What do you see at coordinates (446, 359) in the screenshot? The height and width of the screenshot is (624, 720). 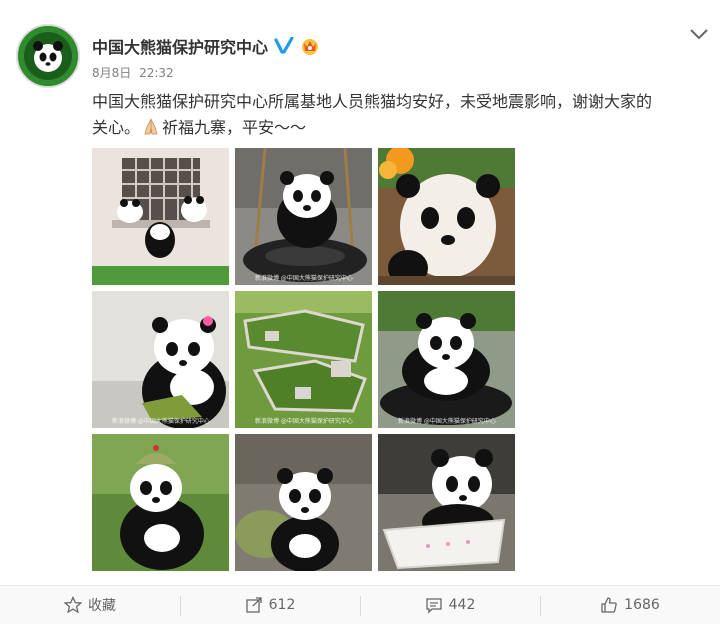 I see `photo-panda-in-tire: 新浪微博 @中国大熊猫保护研究中心` at bounding box center [446, 359].